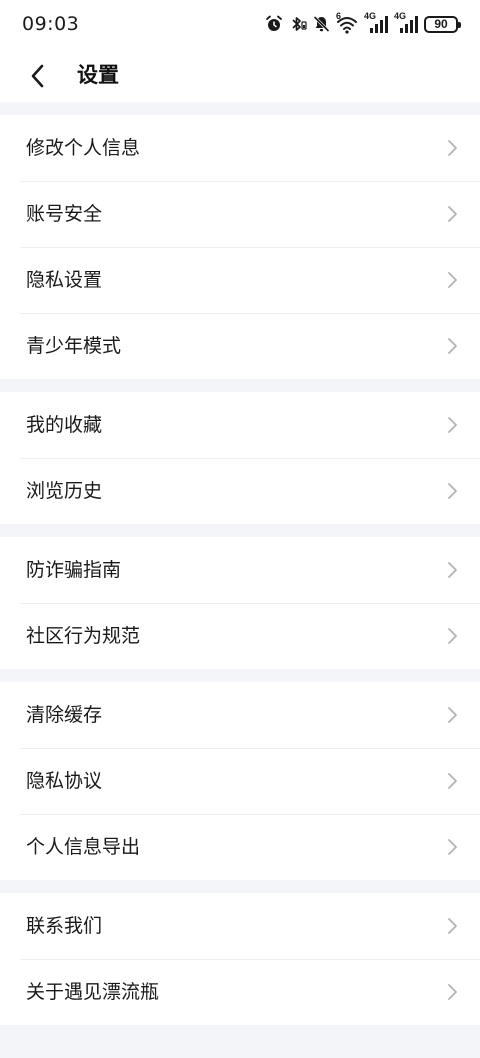  I want to click on header: 设置, so click(240, 76).